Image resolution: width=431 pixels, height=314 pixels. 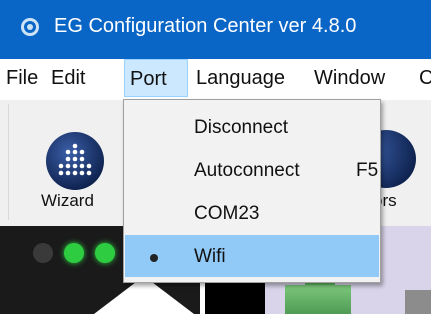 I want to click on menu-window: Window, so click(x=349, y=78).